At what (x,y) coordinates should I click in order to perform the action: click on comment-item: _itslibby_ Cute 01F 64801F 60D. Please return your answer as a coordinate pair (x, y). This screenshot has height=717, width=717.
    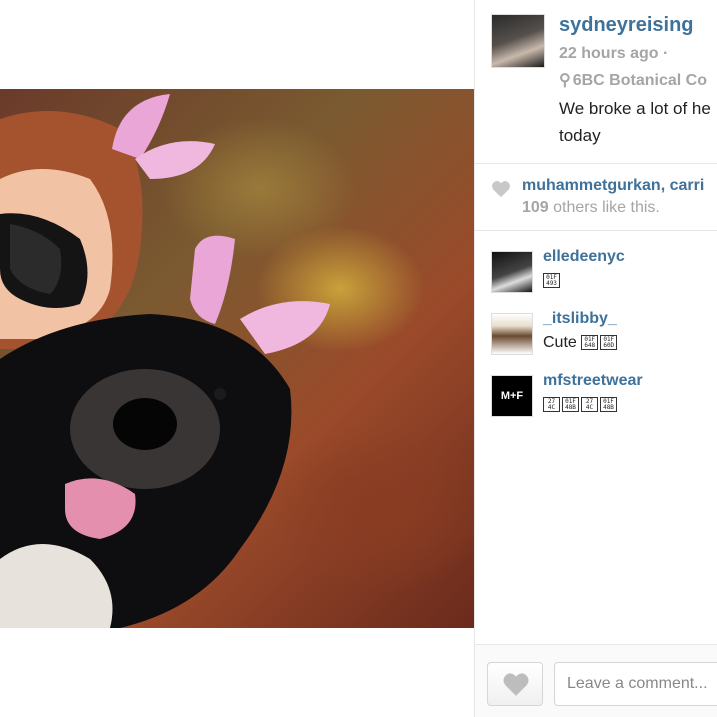
    Looking at the image, I should click on (604, 335).